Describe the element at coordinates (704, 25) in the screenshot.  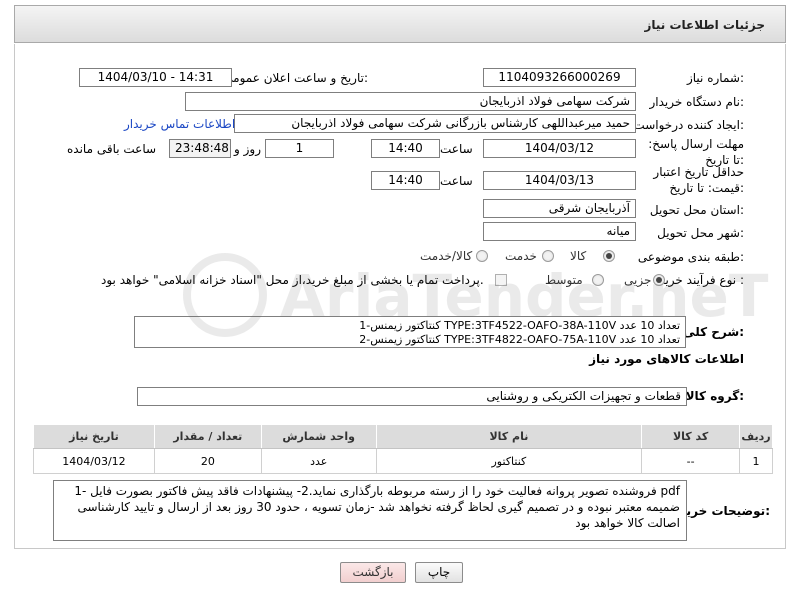
I see `panel-title: جزئیات اطلاعات نیاز` at that location.